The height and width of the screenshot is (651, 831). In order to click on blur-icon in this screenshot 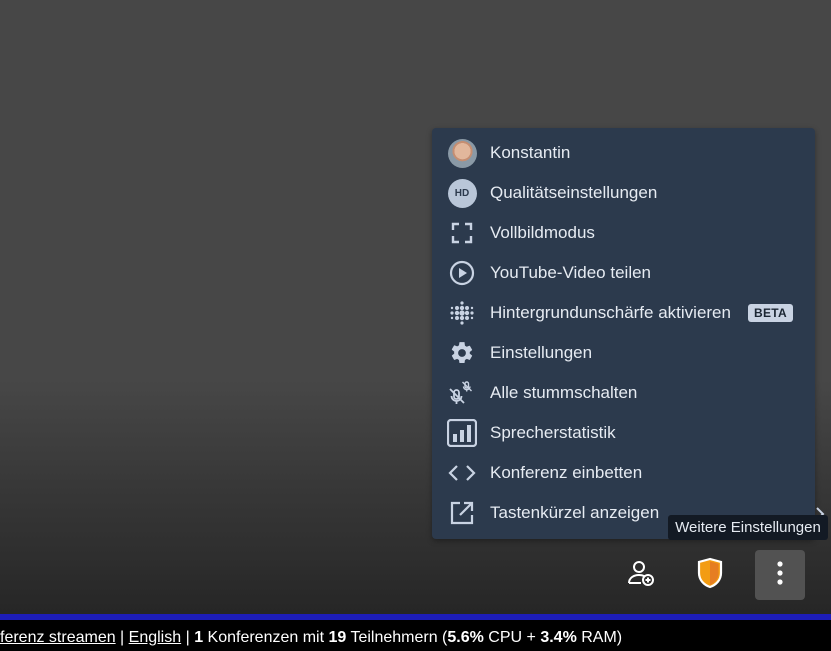, I will do `click(462, 313)`.